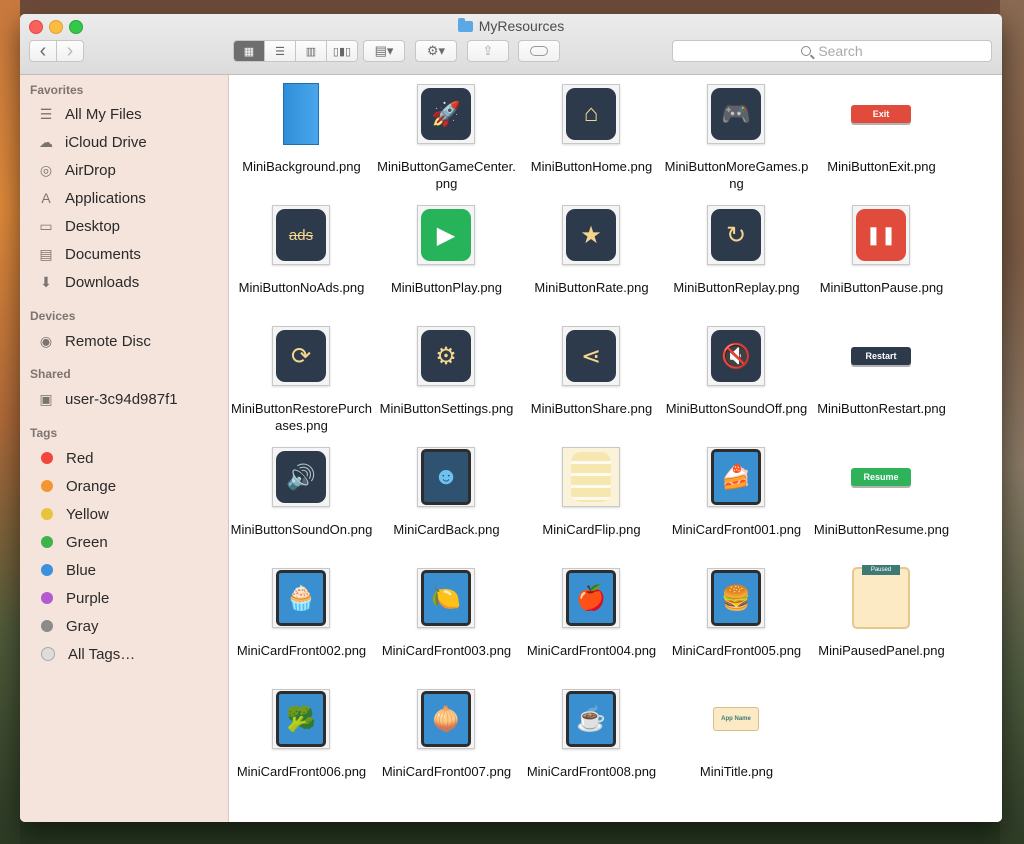  I want to click on file-item: MiniCardFlip.png, so click(591, 498).